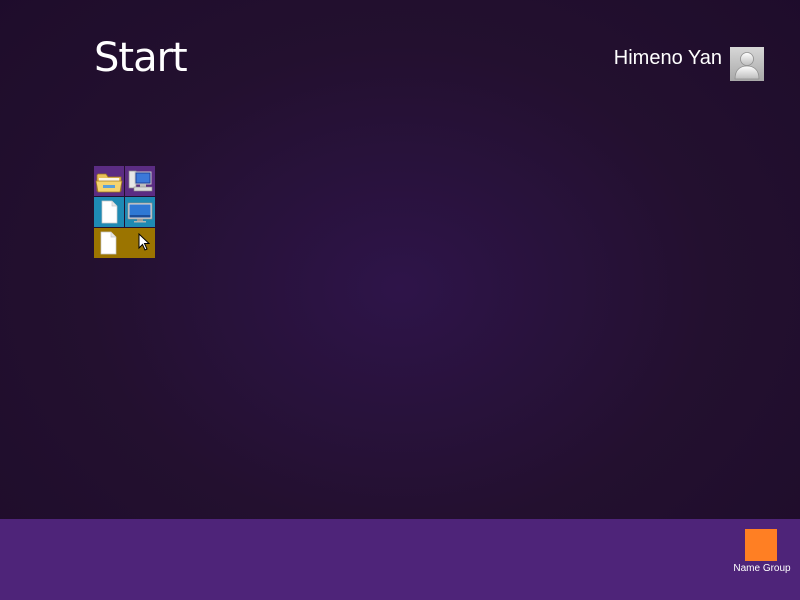 The width and height of the screenshot is (800, 600). I want to click on computer-icon, so click(140, 181).